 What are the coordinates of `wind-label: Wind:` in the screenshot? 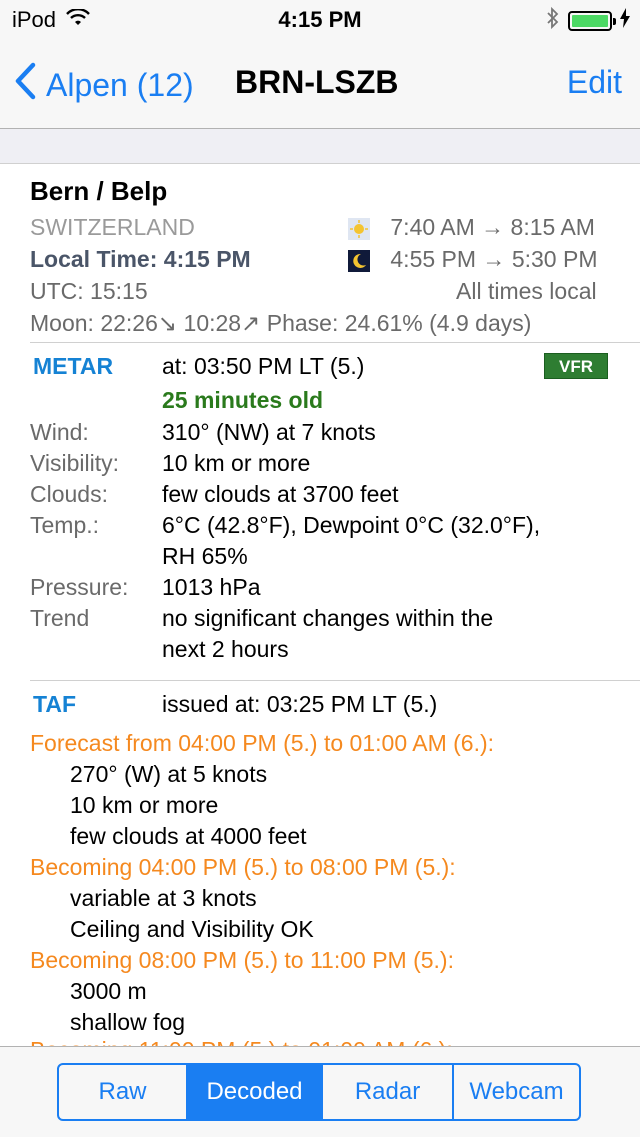 It's located at (59, 432).